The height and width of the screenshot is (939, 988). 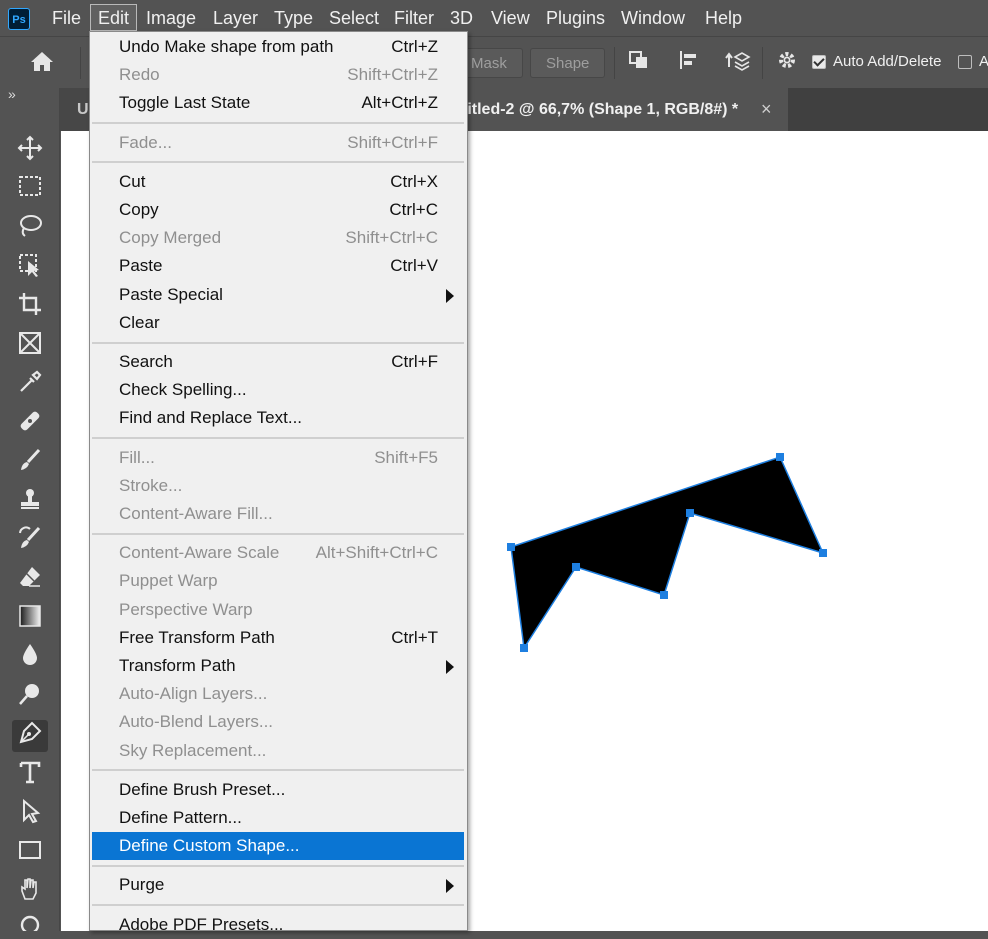 I want to click on menu-item-label: Transform Path, so click(x=177, y=665).